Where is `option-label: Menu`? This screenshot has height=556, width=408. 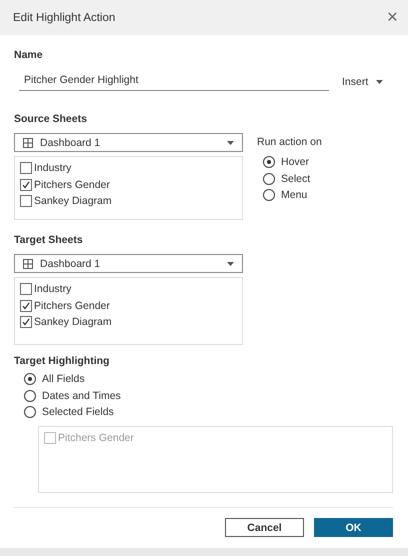 option-label: Menu is located at coordinates (294, 195).